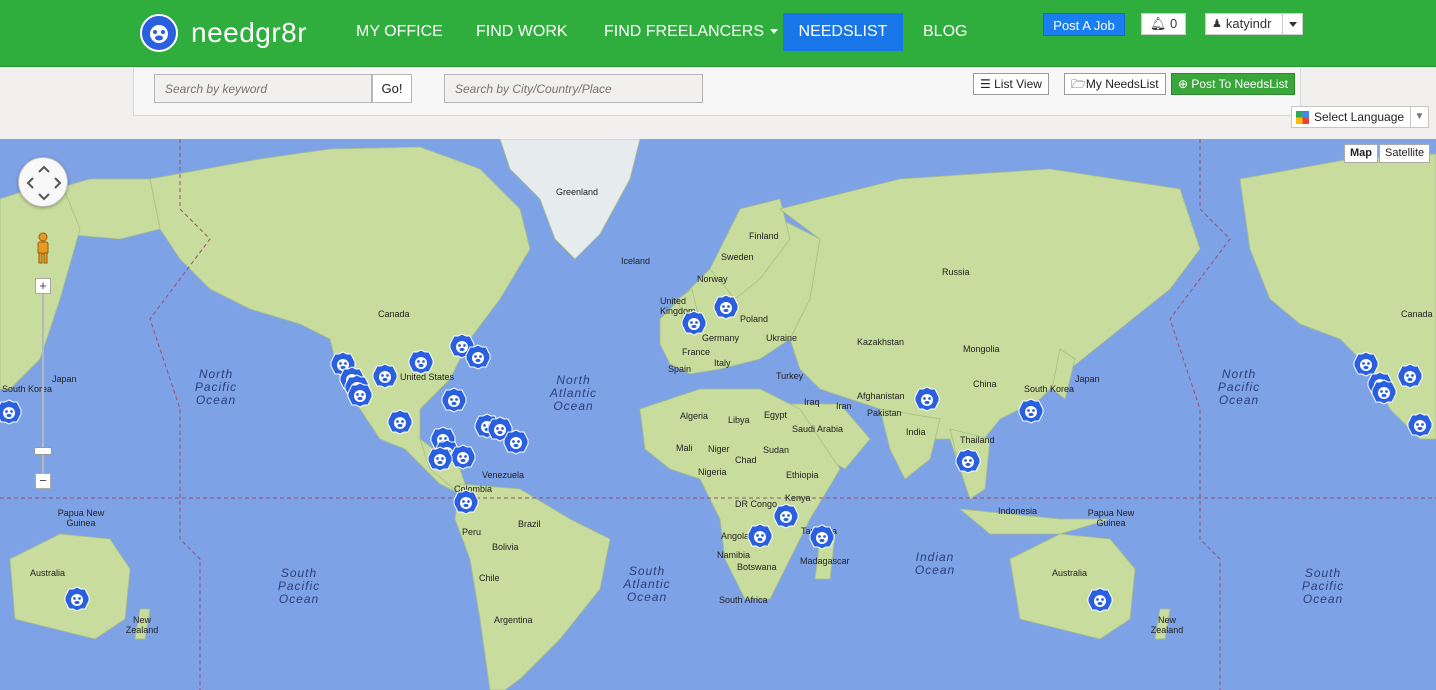  Describe the element at coordinates (263, 88) in the screenshot. I see `keyword-search-input` at that location.